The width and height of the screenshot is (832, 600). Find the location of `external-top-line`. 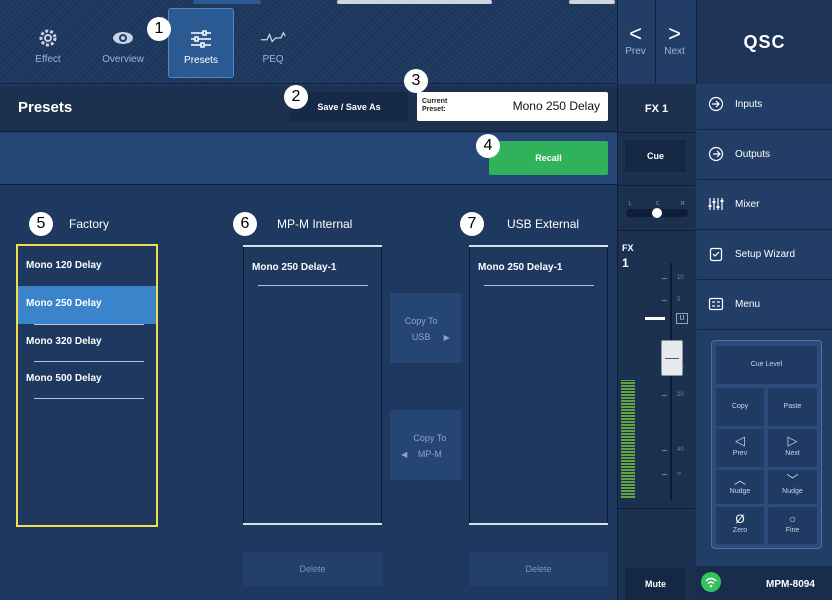

external-top-line is located at coordinates (538, 246).